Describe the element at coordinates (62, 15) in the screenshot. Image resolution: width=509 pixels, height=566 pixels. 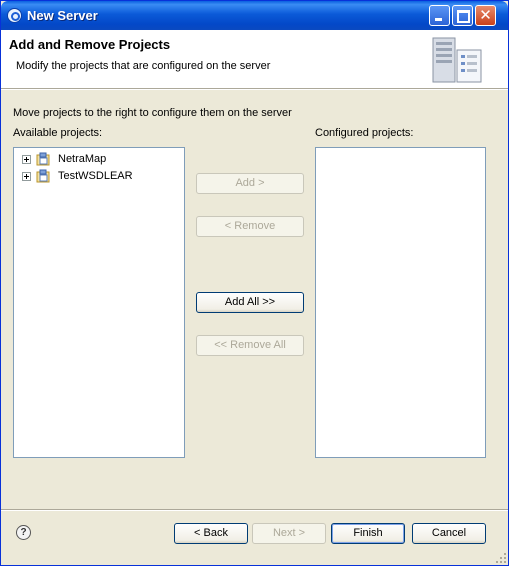
I see `window-title: New Server` at that location.